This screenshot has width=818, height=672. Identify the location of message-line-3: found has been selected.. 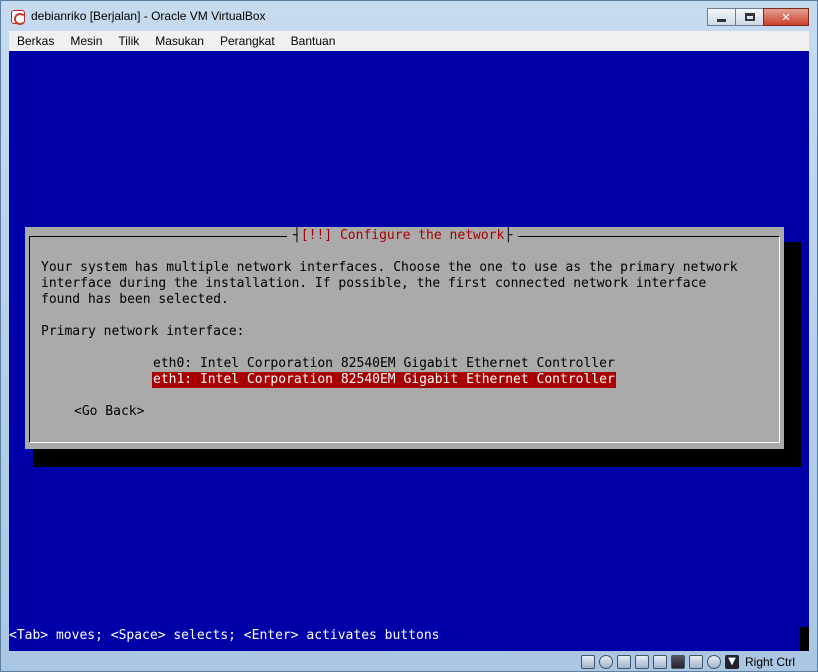
(135, 299).